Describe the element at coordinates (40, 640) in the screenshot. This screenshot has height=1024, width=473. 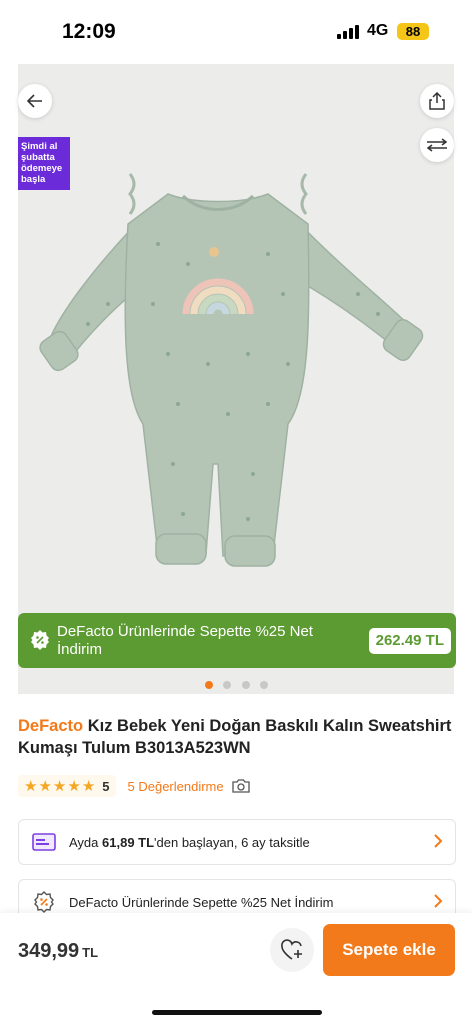
I see `discount-badge-icon` at that location.